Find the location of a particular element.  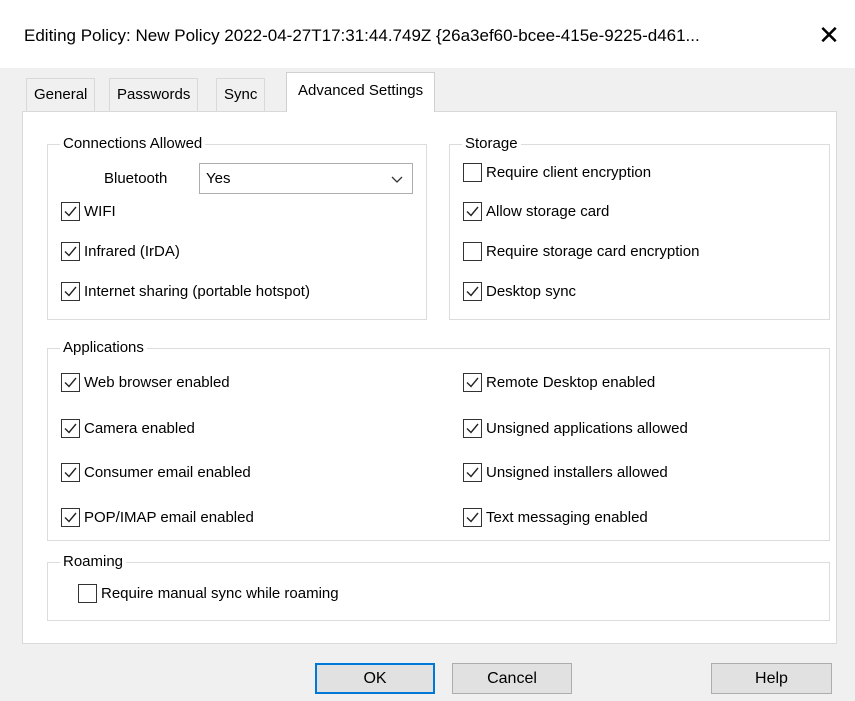

wifi-checkbox: WIFI is located at coordinates (88, 211).